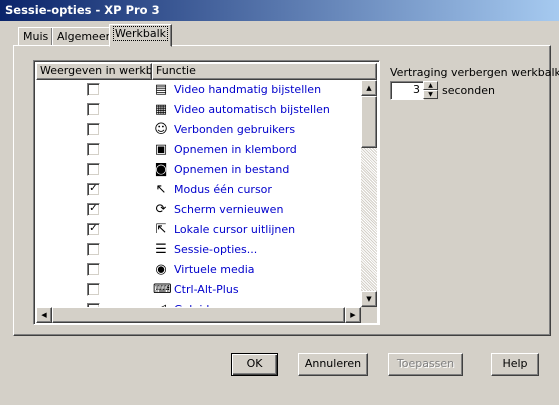 The image size is (559, 405). Describe the element at coordinates (161, 209) in the screenshot. I see `refresh-screen-icon: ⟳` at that location.